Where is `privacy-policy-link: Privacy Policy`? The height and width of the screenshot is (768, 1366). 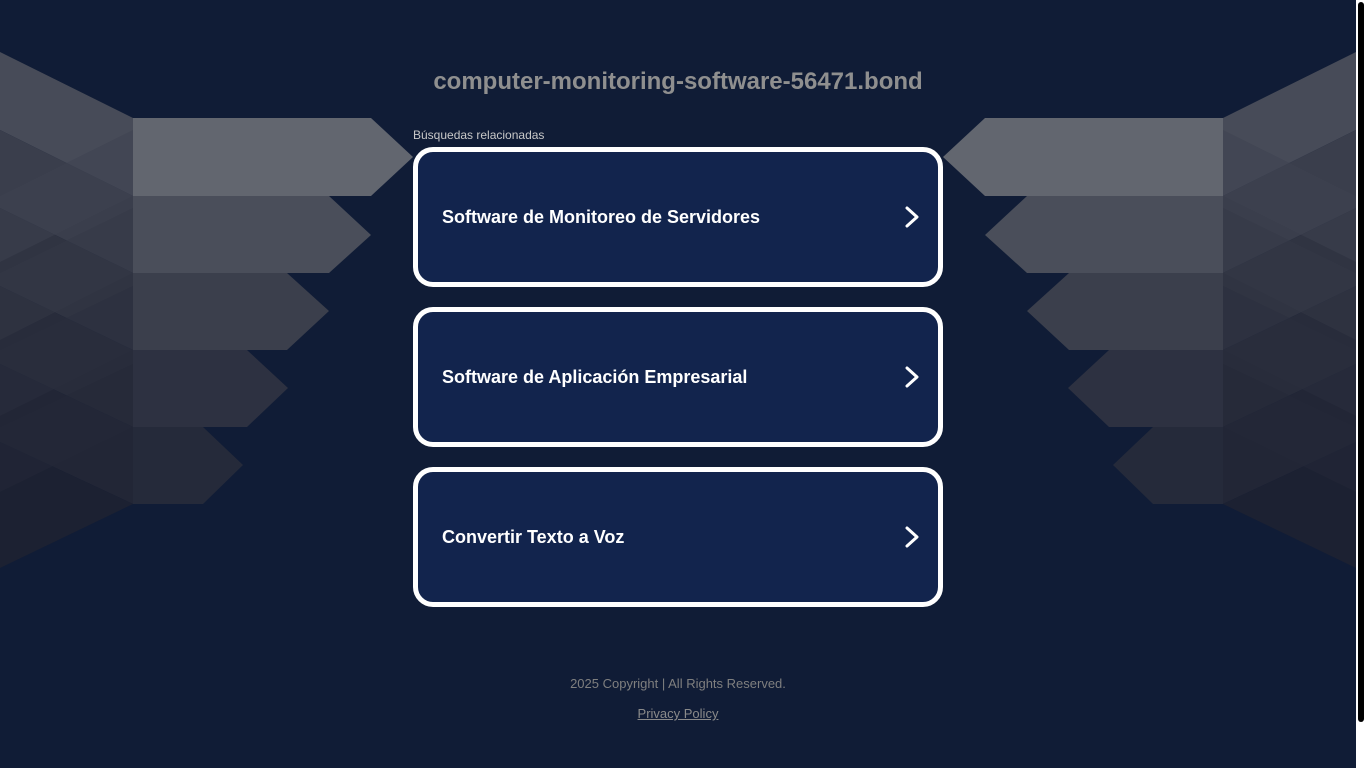 privacy-policy-link: Privacy Policy is located at coordinates (678, 713).